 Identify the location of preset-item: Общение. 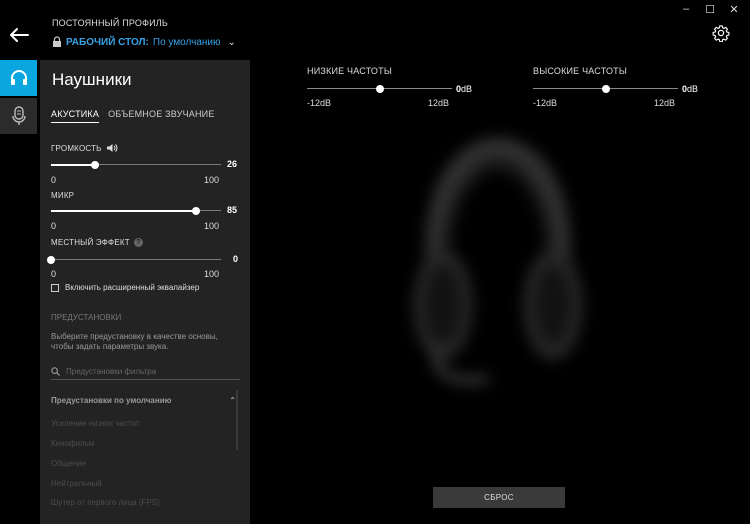
(68, 463).